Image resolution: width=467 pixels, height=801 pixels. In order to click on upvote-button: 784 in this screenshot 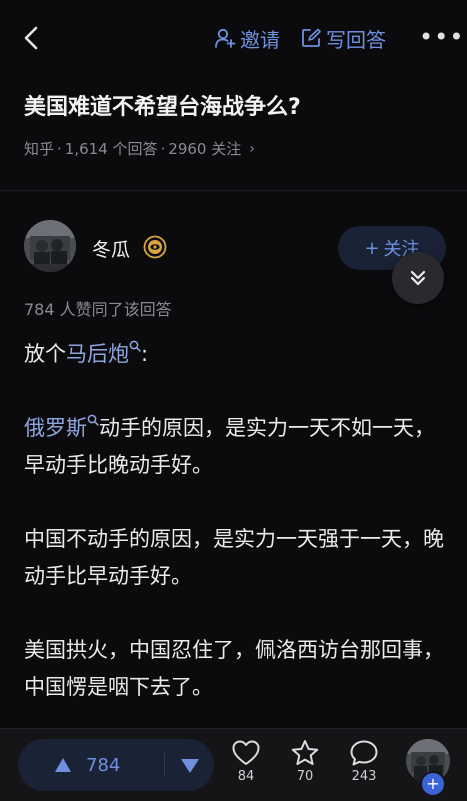, I will do `click(87, 765)`.